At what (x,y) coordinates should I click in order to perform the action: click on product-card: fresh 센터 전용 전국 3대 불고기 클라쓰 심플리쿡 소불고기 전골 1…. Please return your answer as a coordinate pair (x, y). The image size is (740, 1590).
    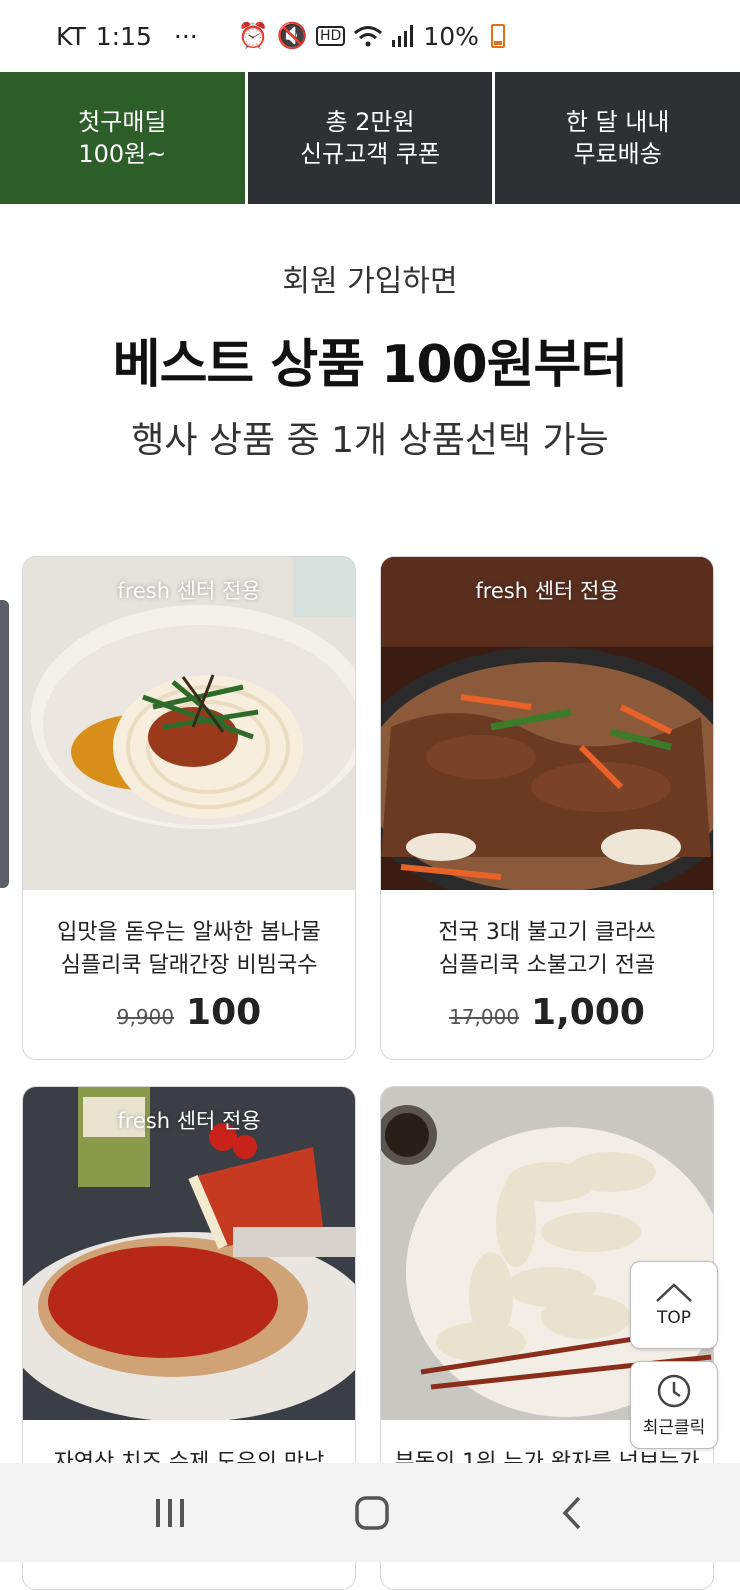
    Looking at the image, I should click on (547, 808).